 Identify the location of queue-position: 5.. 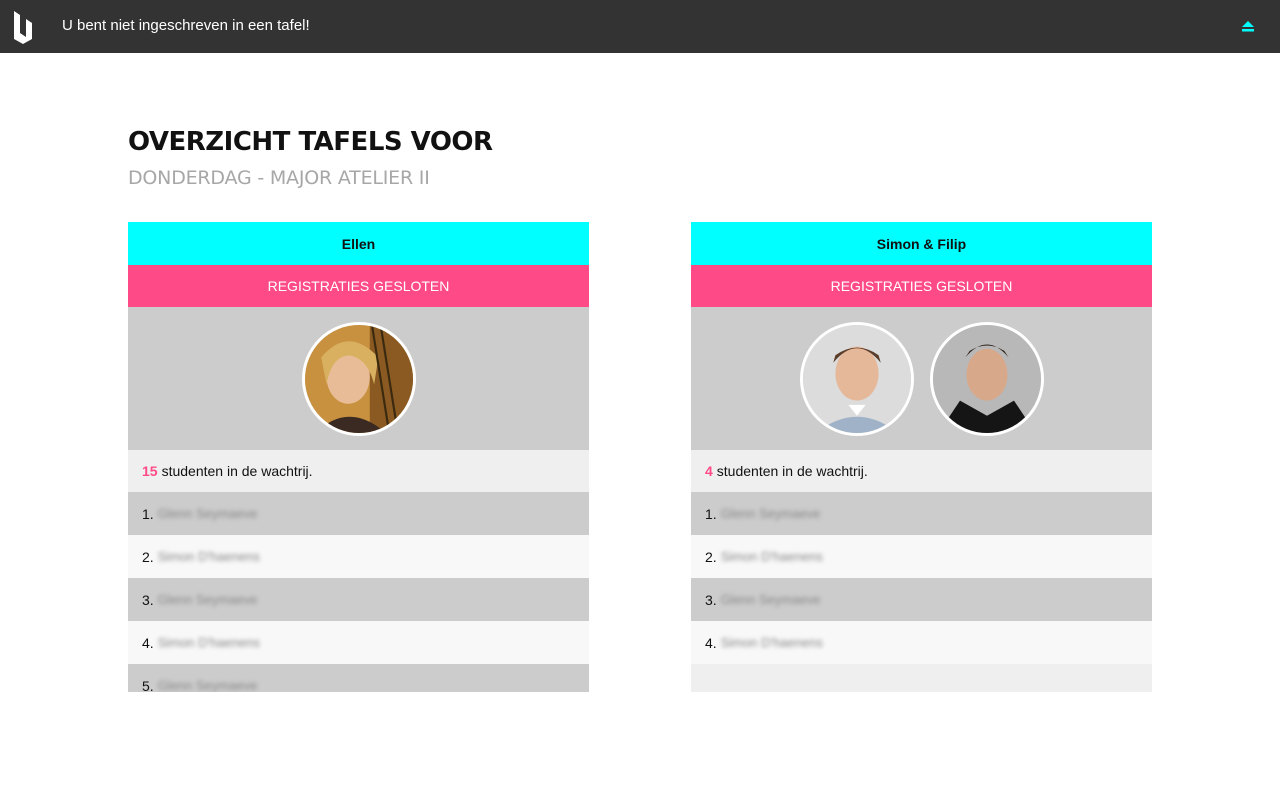
(148, 685).